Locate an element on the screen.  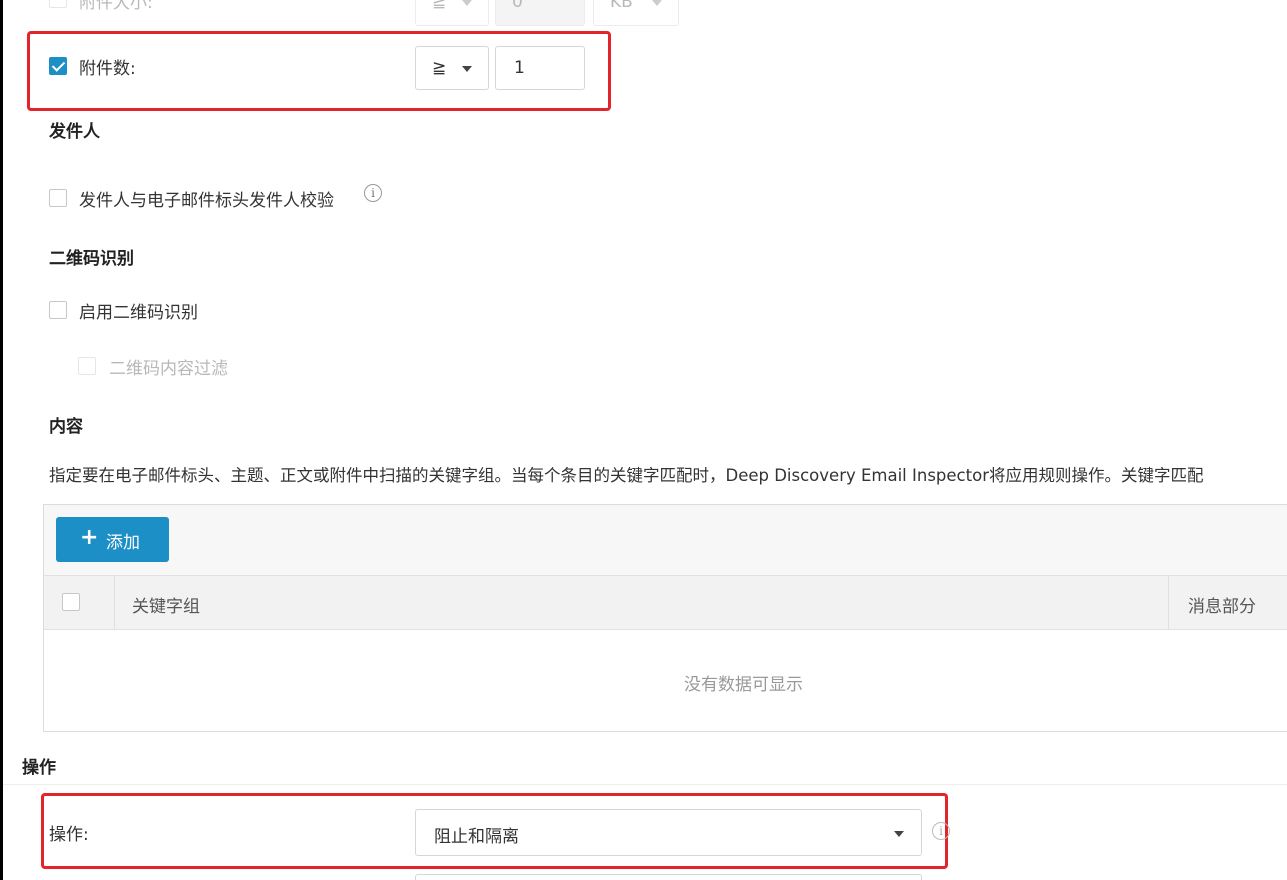
attachment-size-checkbox is located at coordinates (58, 4).